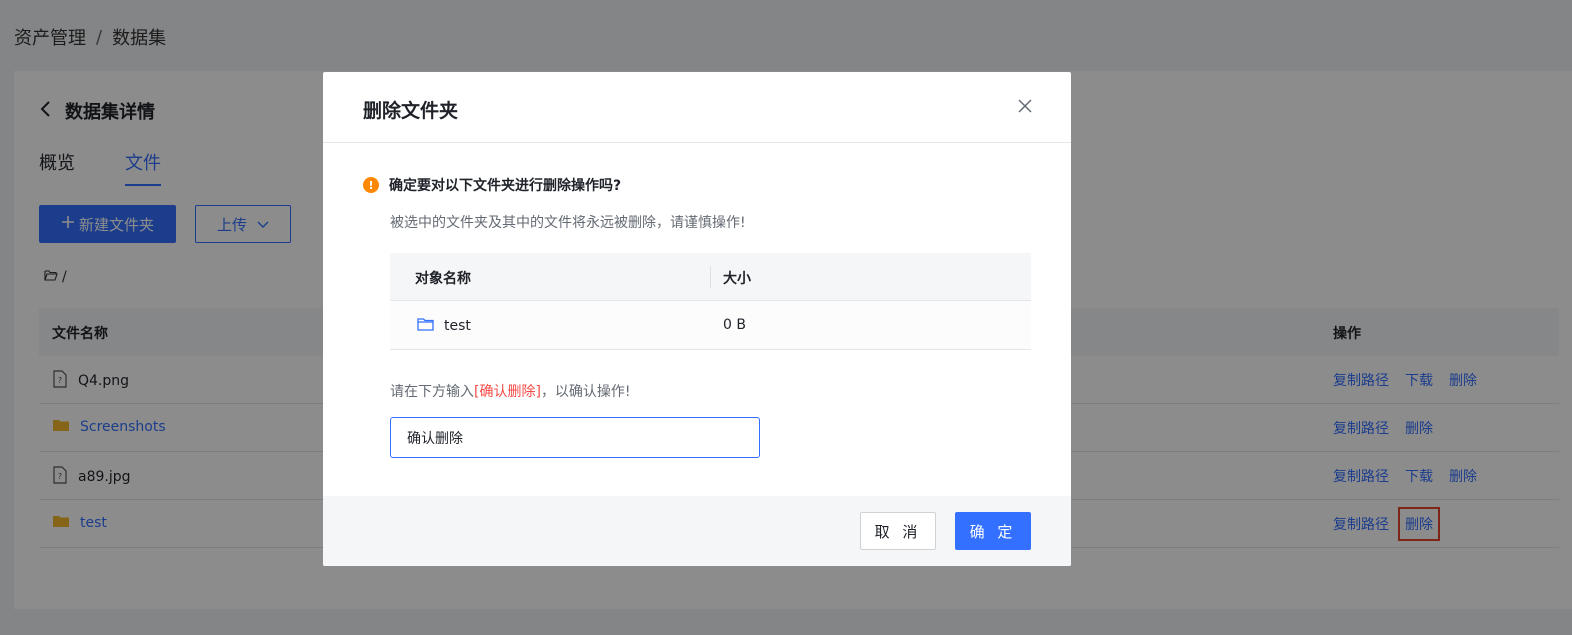 Image resolution: width=1572 pixels, height=635 pixels. I want to click on dialog-title: 删除文件夹, so click(411, 111).